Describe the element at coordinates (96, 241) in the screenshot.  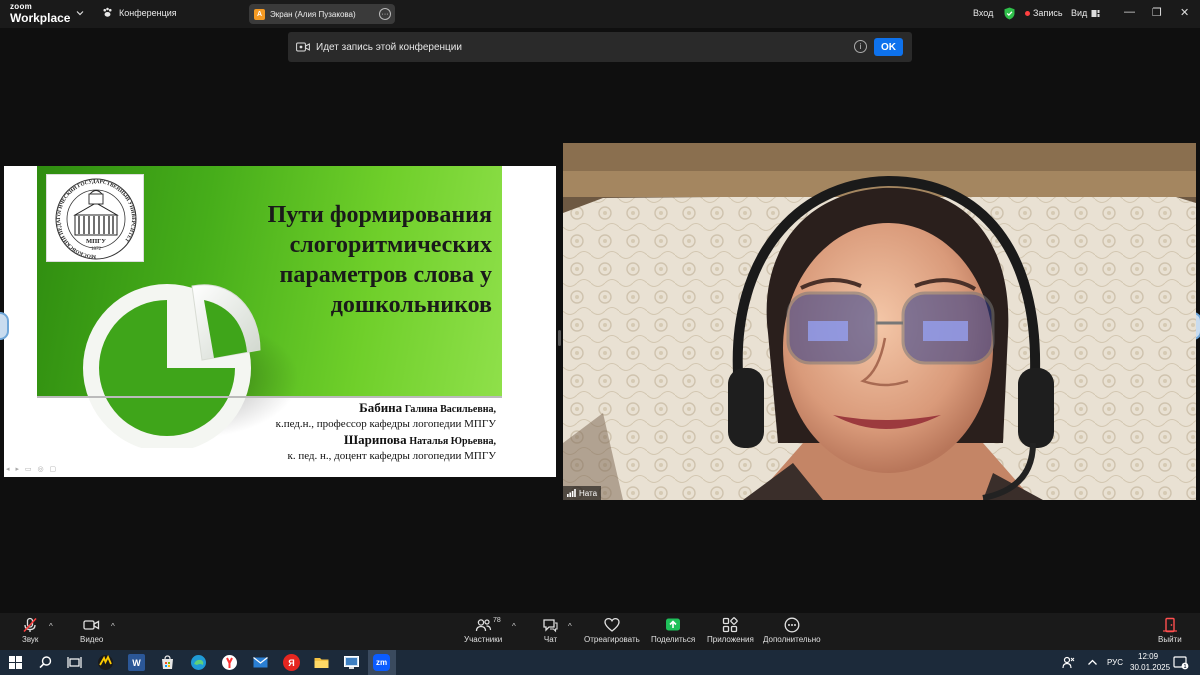
I see `emblem-abbr: МПГУ` at that location.